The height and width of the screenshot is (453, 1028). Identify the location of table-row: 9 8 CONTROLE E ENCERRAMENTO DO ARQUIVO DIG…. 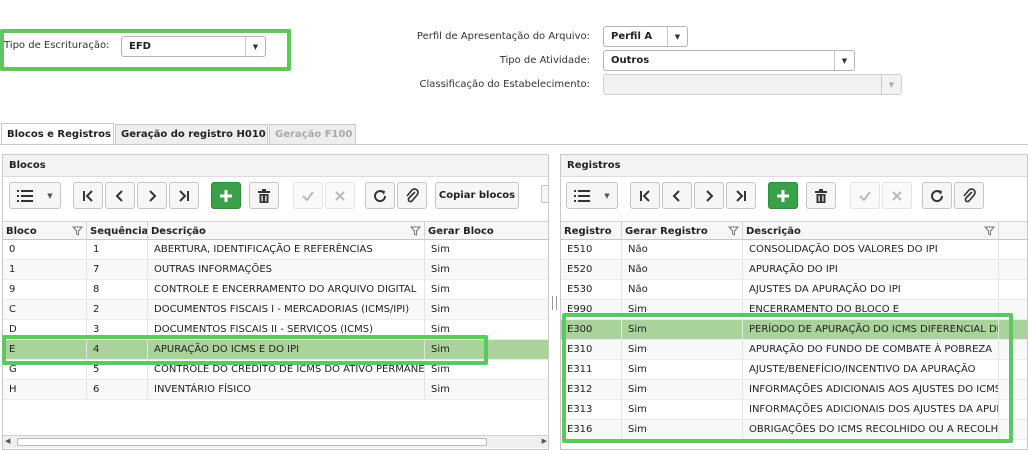
(275, 290).